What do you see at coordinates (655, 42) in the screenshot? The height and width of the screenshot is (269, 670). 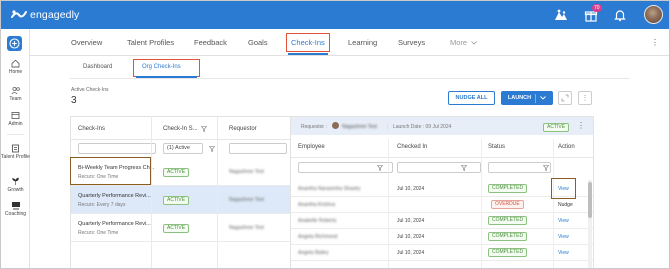 I see `nav-more-options-icon: ⋮` at bounding box center [655, 42].